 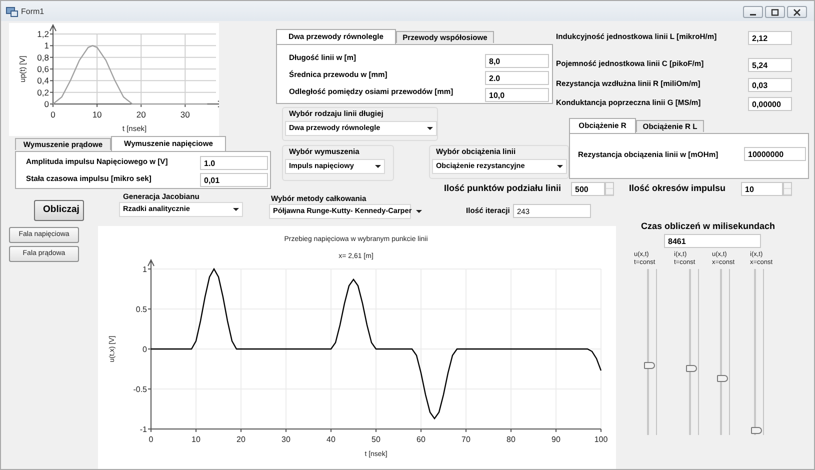 I want to click on close-icon, so click(x=797, y=12).